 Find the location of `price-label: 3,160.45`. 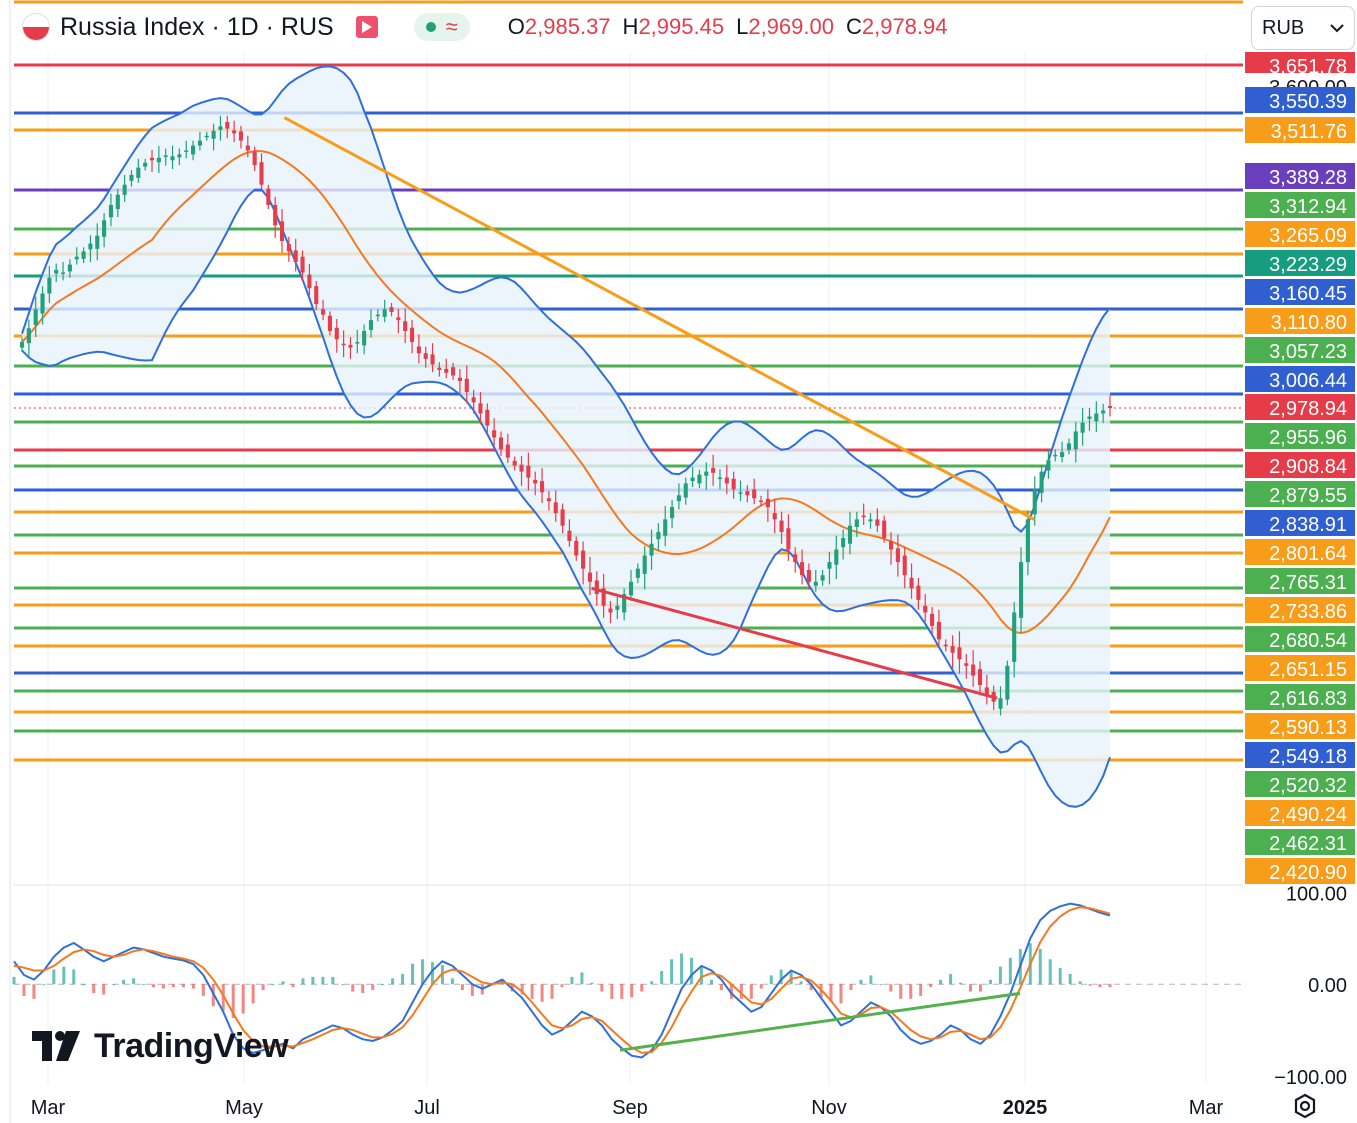

price-label: 3,160.45 is located at coordinates (1308, 294).